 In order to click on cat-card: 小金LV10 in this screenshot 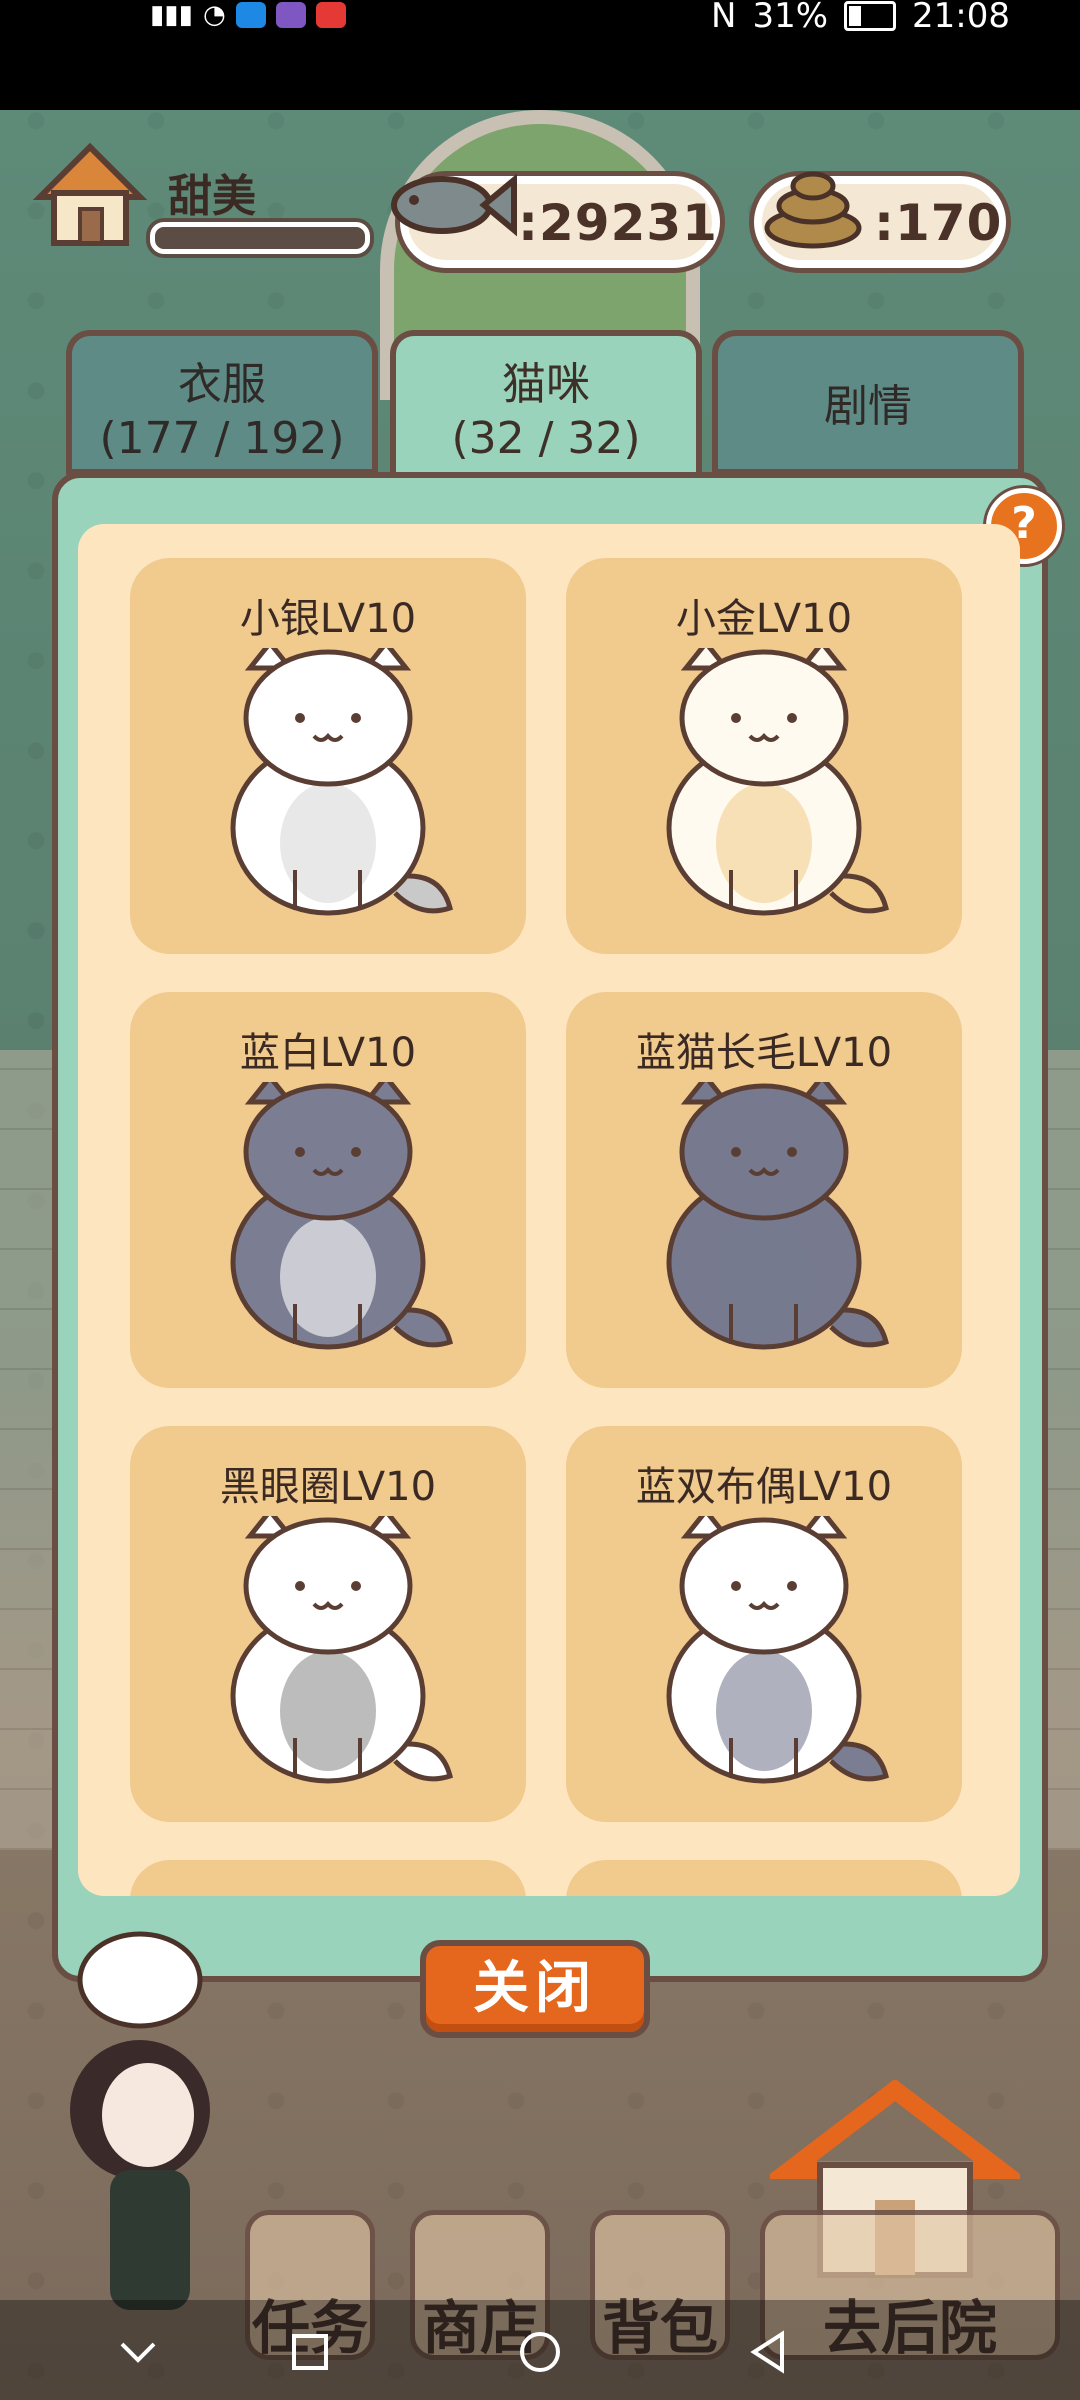, I will do `click(764, 756)`.